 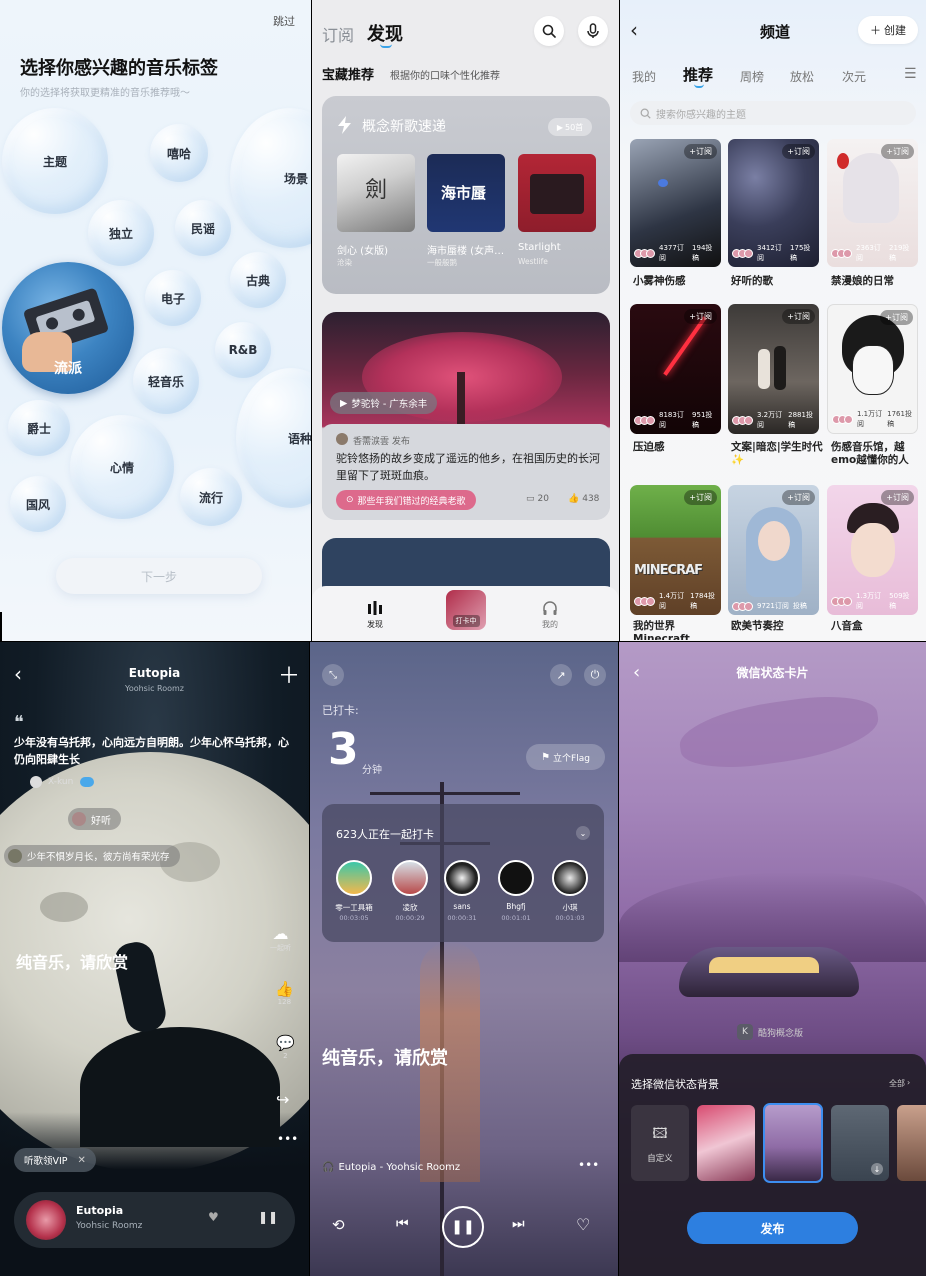 What do you see at coordinates (406, 500) in the screenshot?
I see `topic-tag: ⊙ 那些年我们错过的经典老歌` at bounding box center [406, 500].